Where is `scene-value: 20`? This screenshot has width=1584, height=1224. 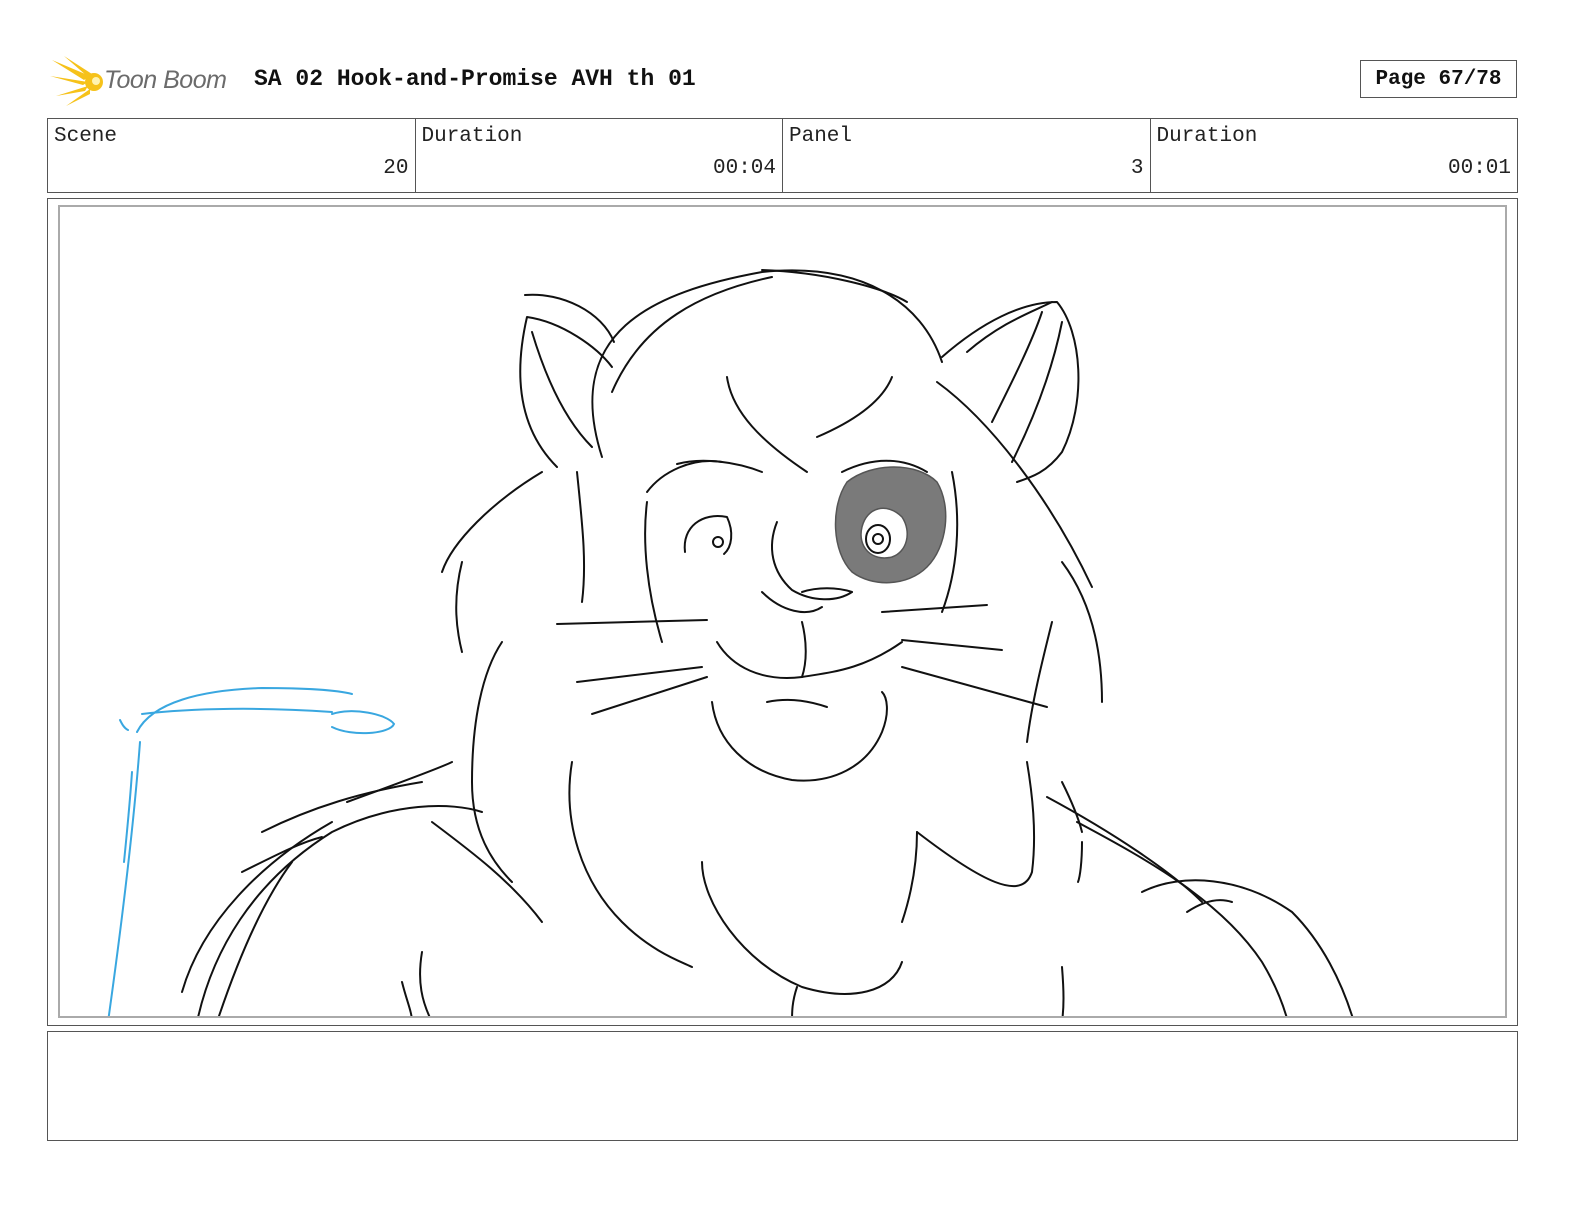
scene-value: 20 is located at coordinates (396, 168).